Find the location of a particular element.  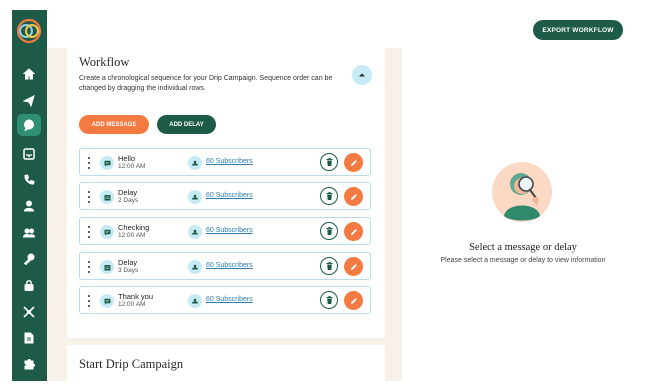

row-detail: 3 Days is located at coordinates (128, 270).